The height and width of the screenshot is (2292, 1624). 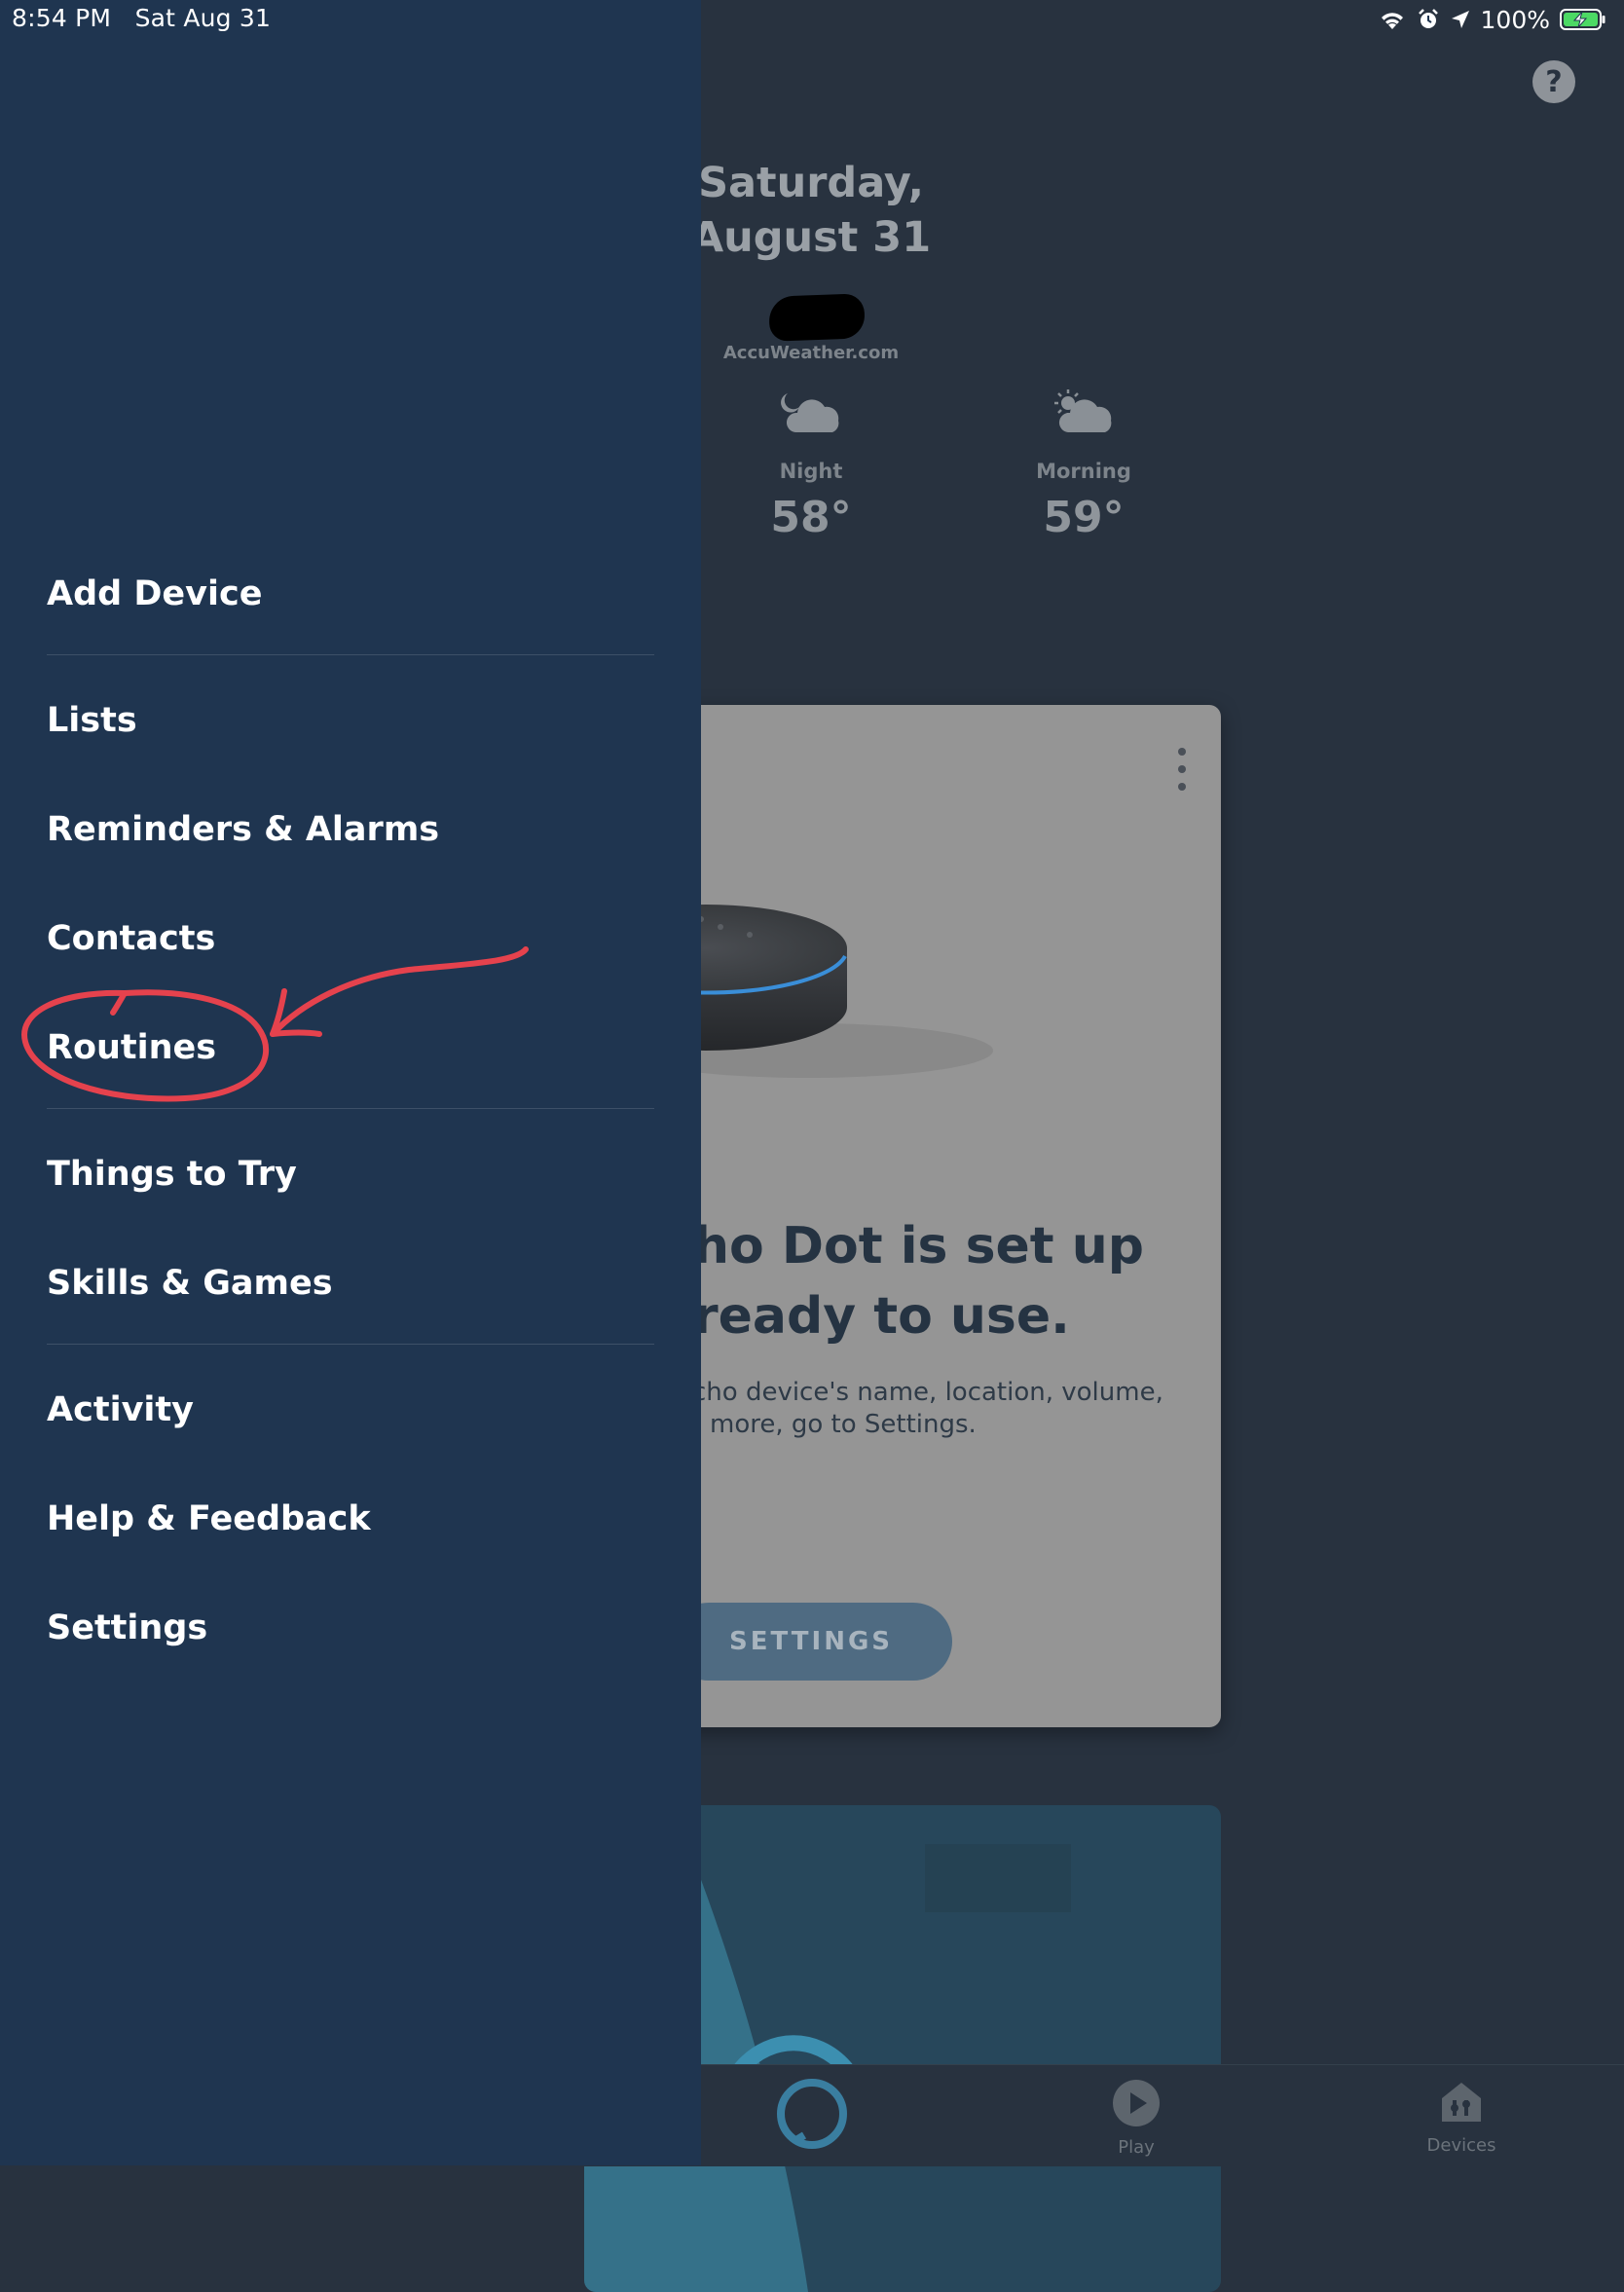 I want to click on status-date: Sat Aug 31, so click(x=203, y=18).